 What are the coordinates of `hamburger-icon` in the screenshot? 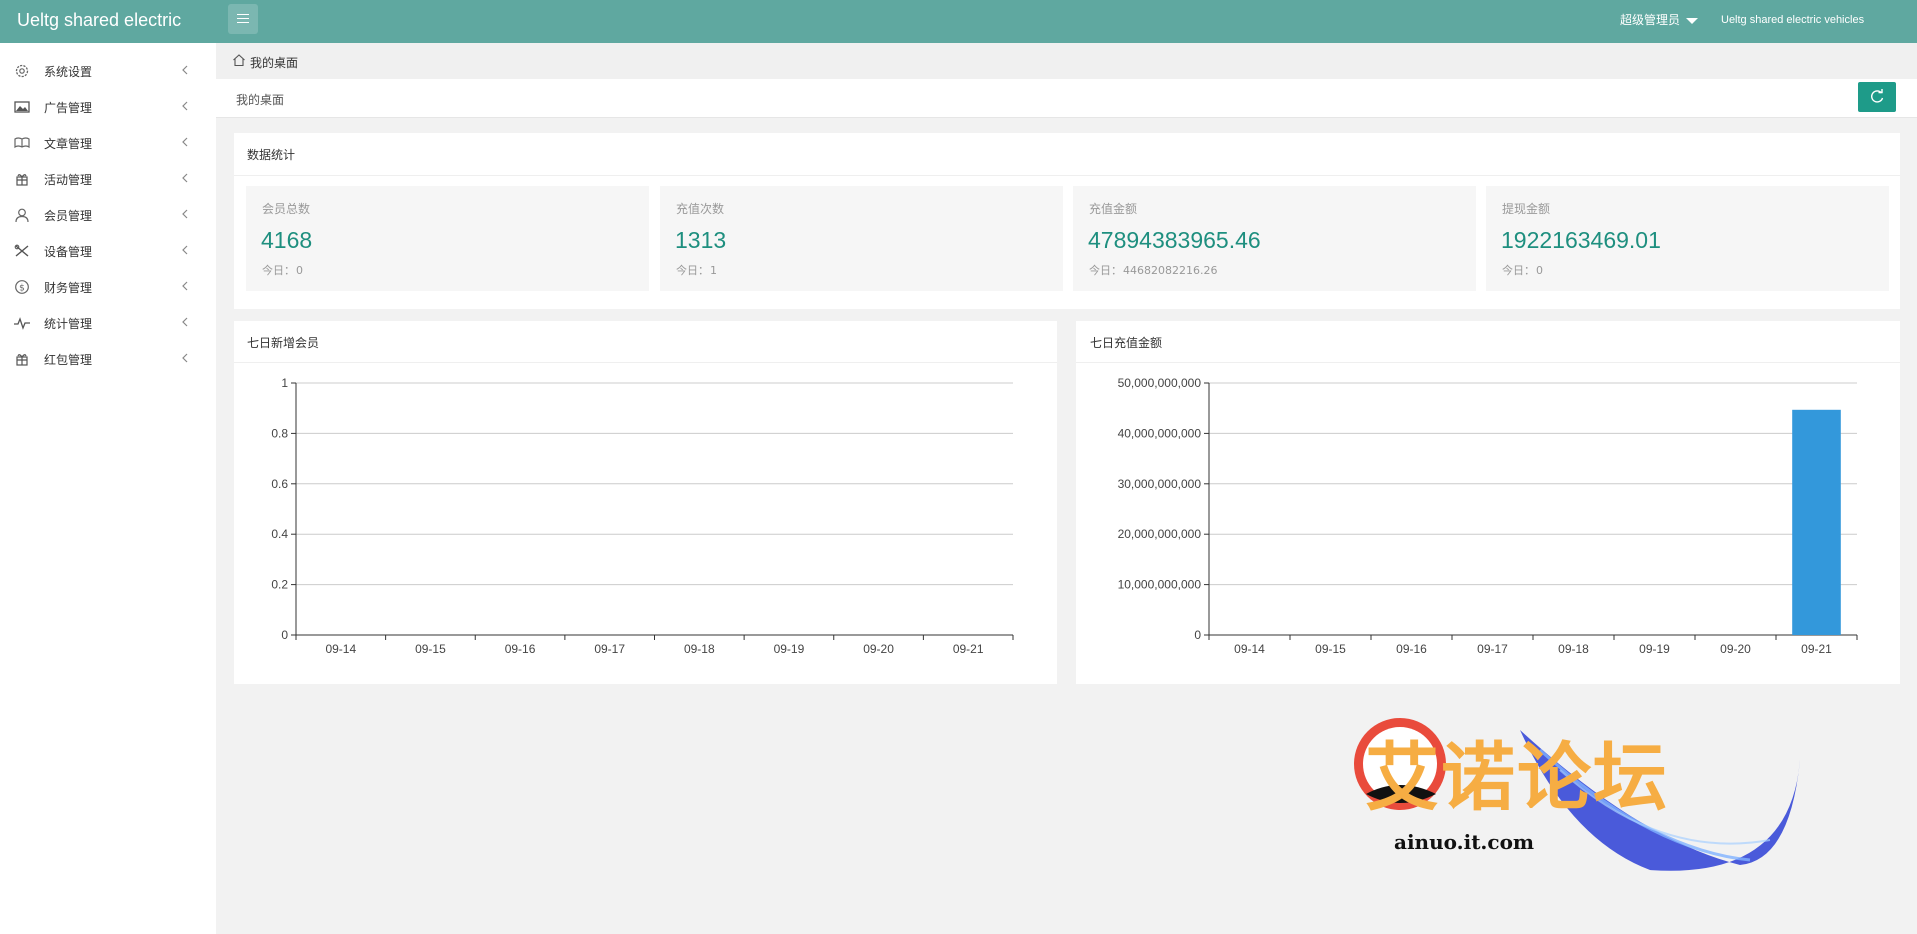 It's located at (243, 14).